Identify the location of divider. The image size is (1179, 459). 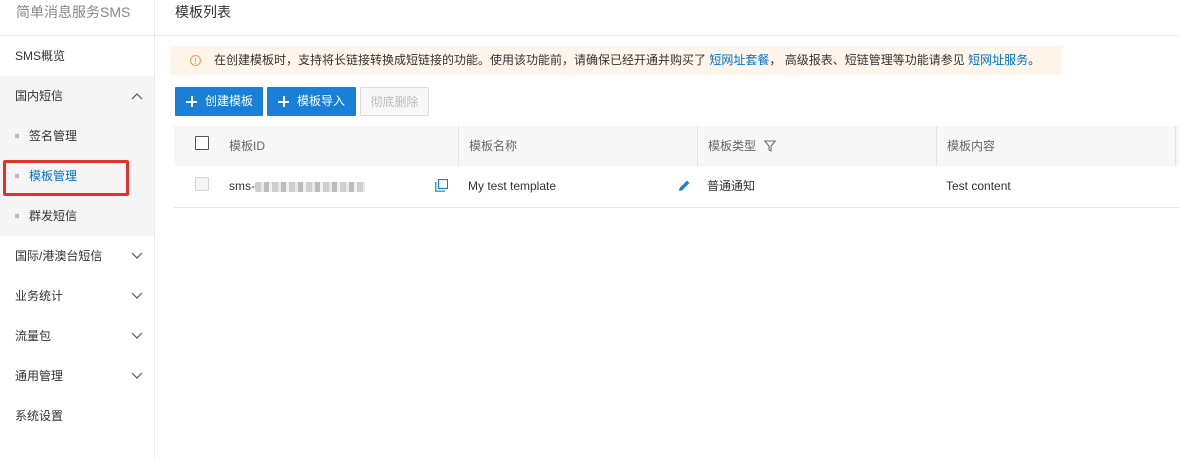
(667, 35).